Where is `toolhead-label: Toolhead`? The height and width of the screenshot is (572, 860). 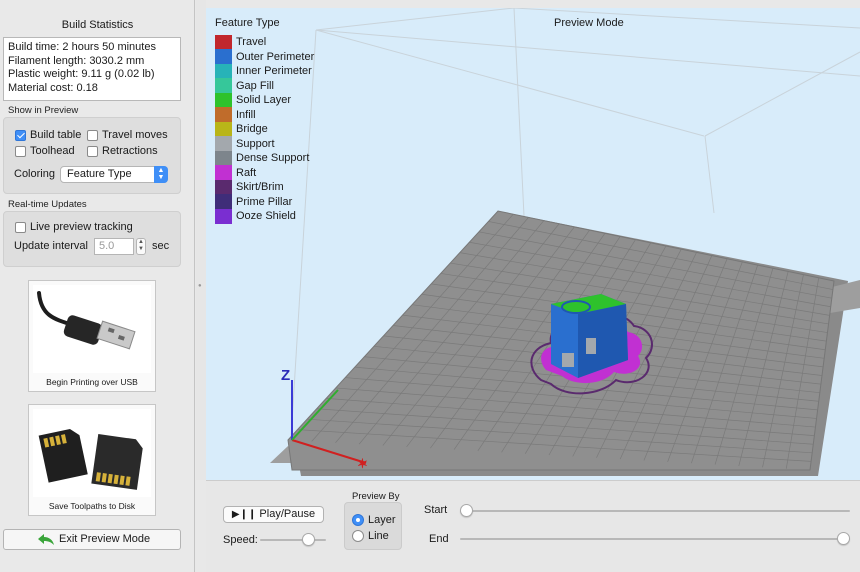 toolhead-label: Toolhead is located at coordinates (52, 151).